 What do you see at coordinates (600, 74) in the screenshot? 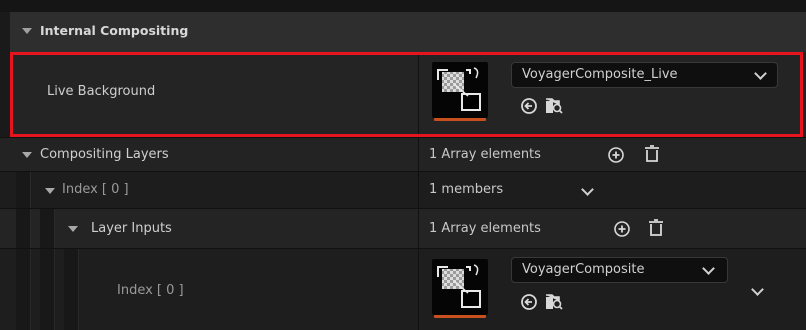
I see `asset-picker-value: VoyagerComposite_Live` at bounding box center [600, 74].